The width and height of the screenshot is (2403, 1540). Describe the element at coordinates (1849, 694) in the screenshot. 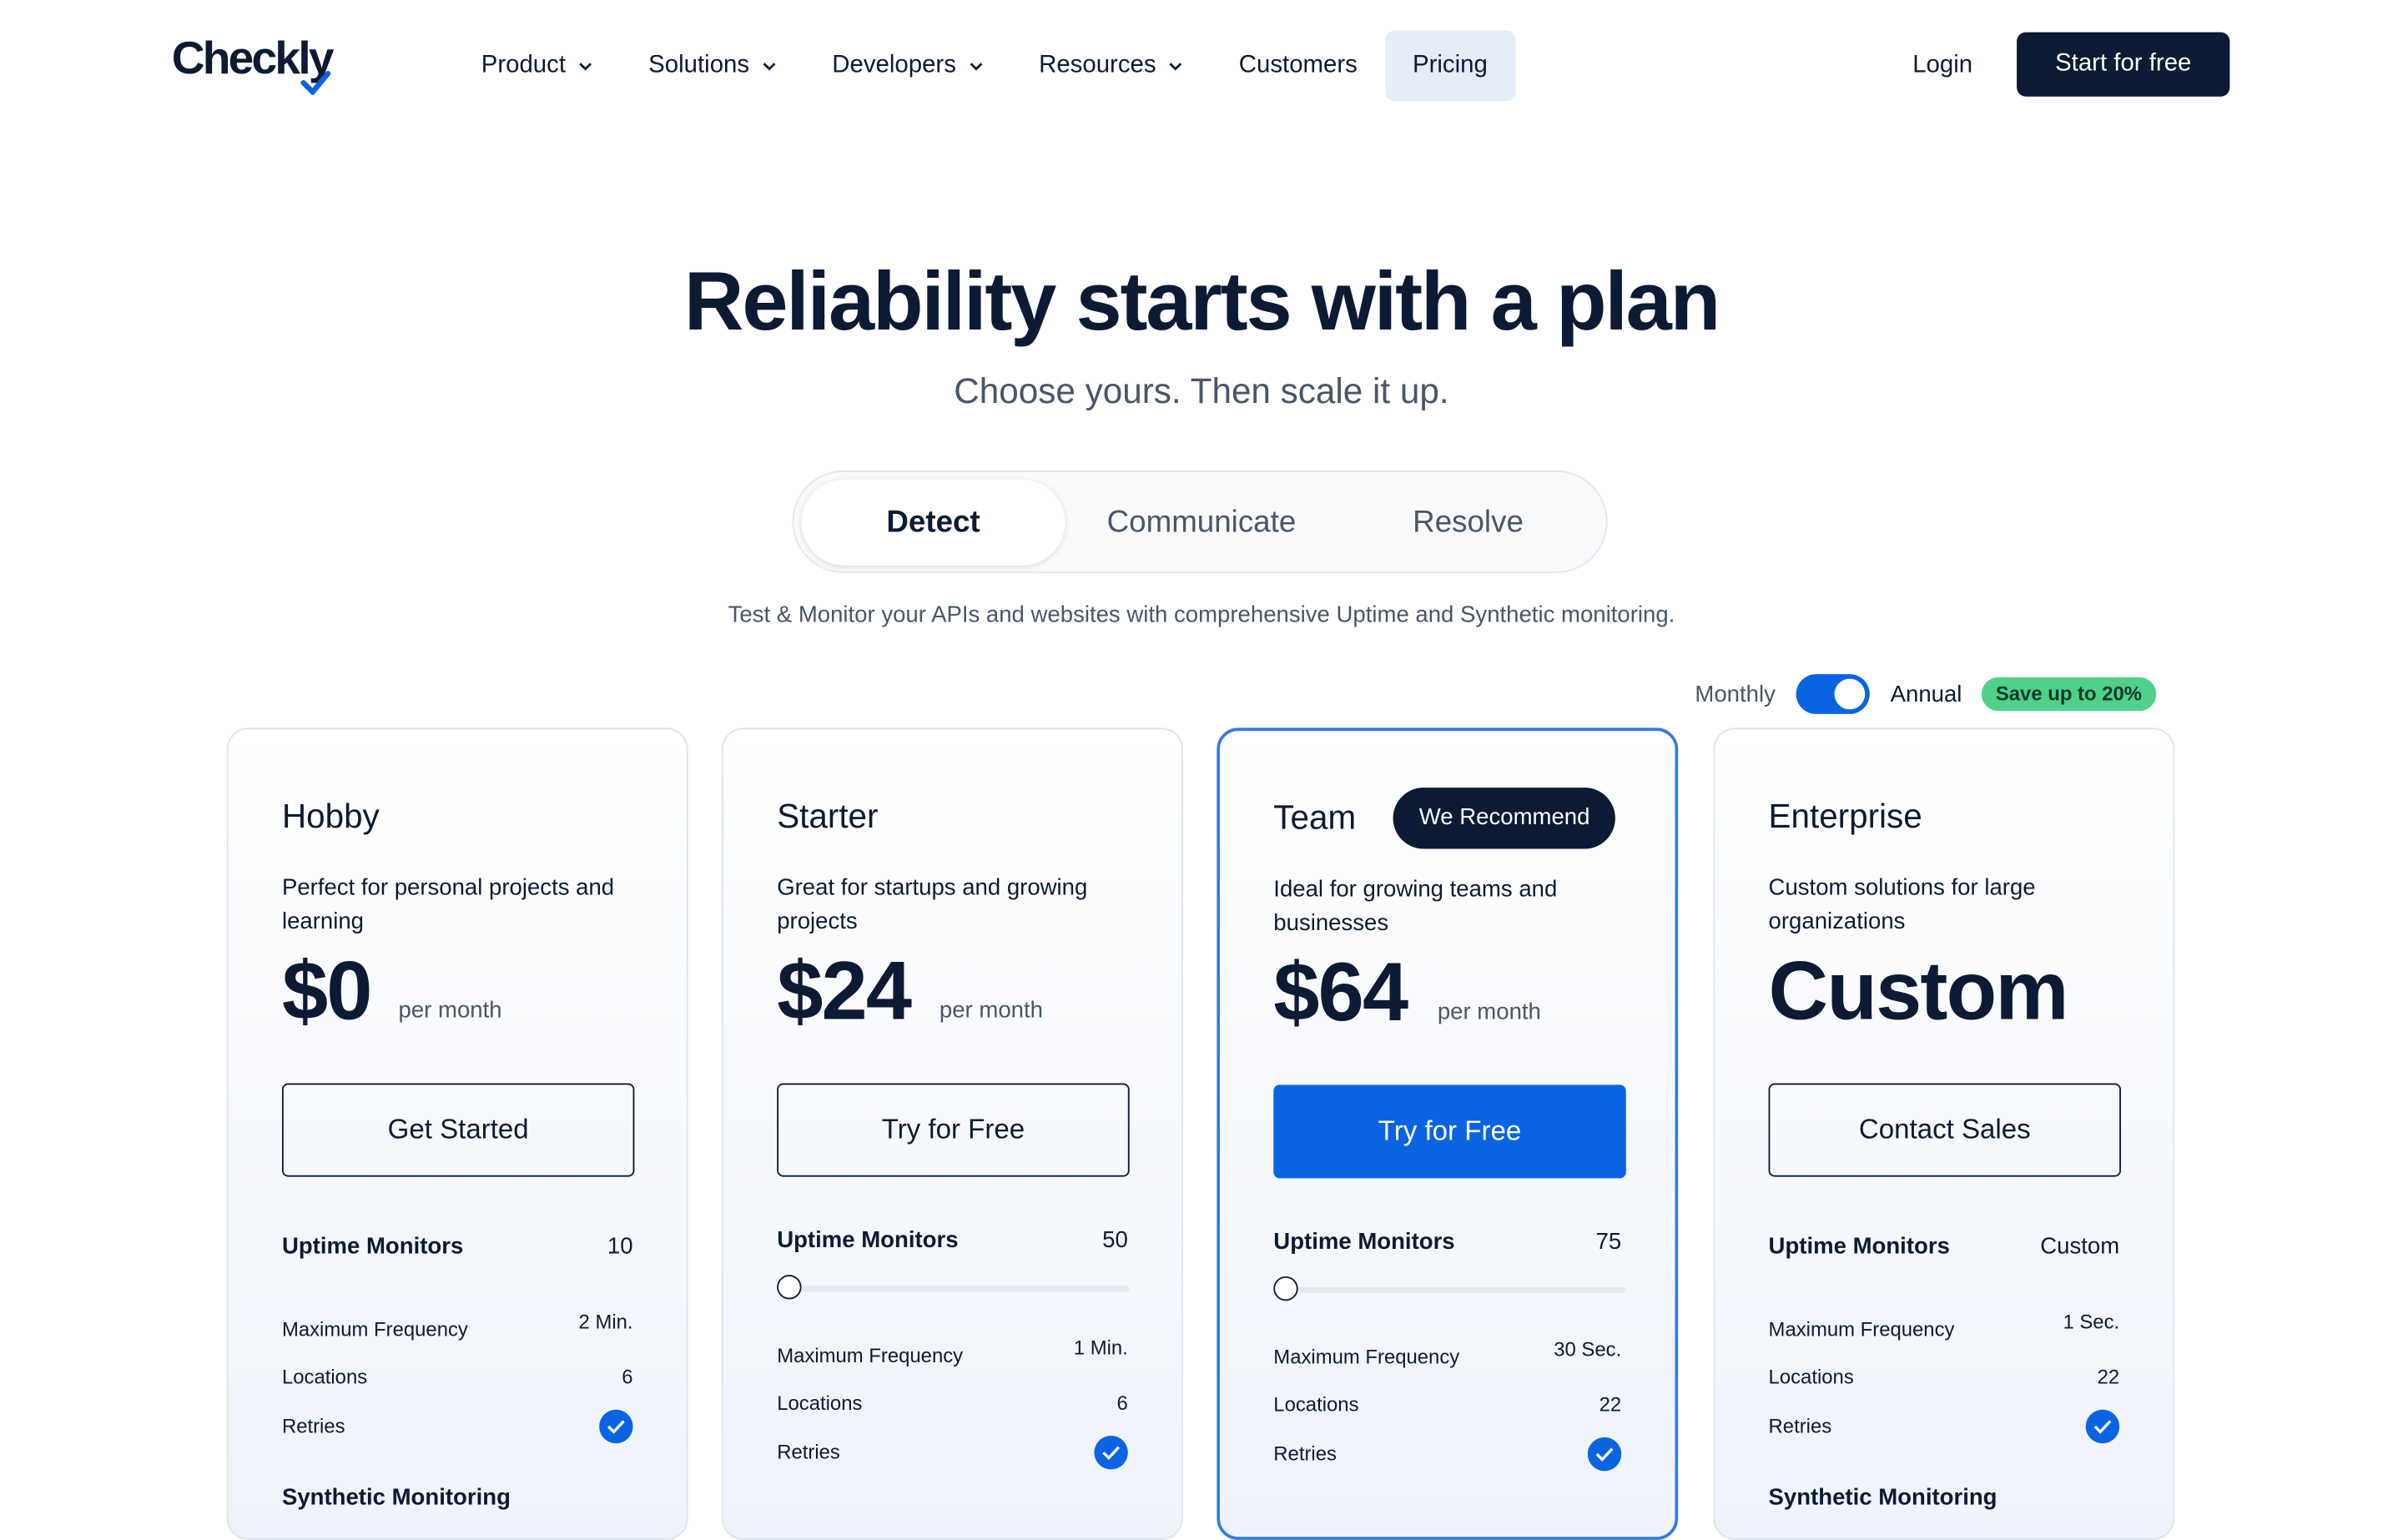

I see `toggle-knob` at that location.